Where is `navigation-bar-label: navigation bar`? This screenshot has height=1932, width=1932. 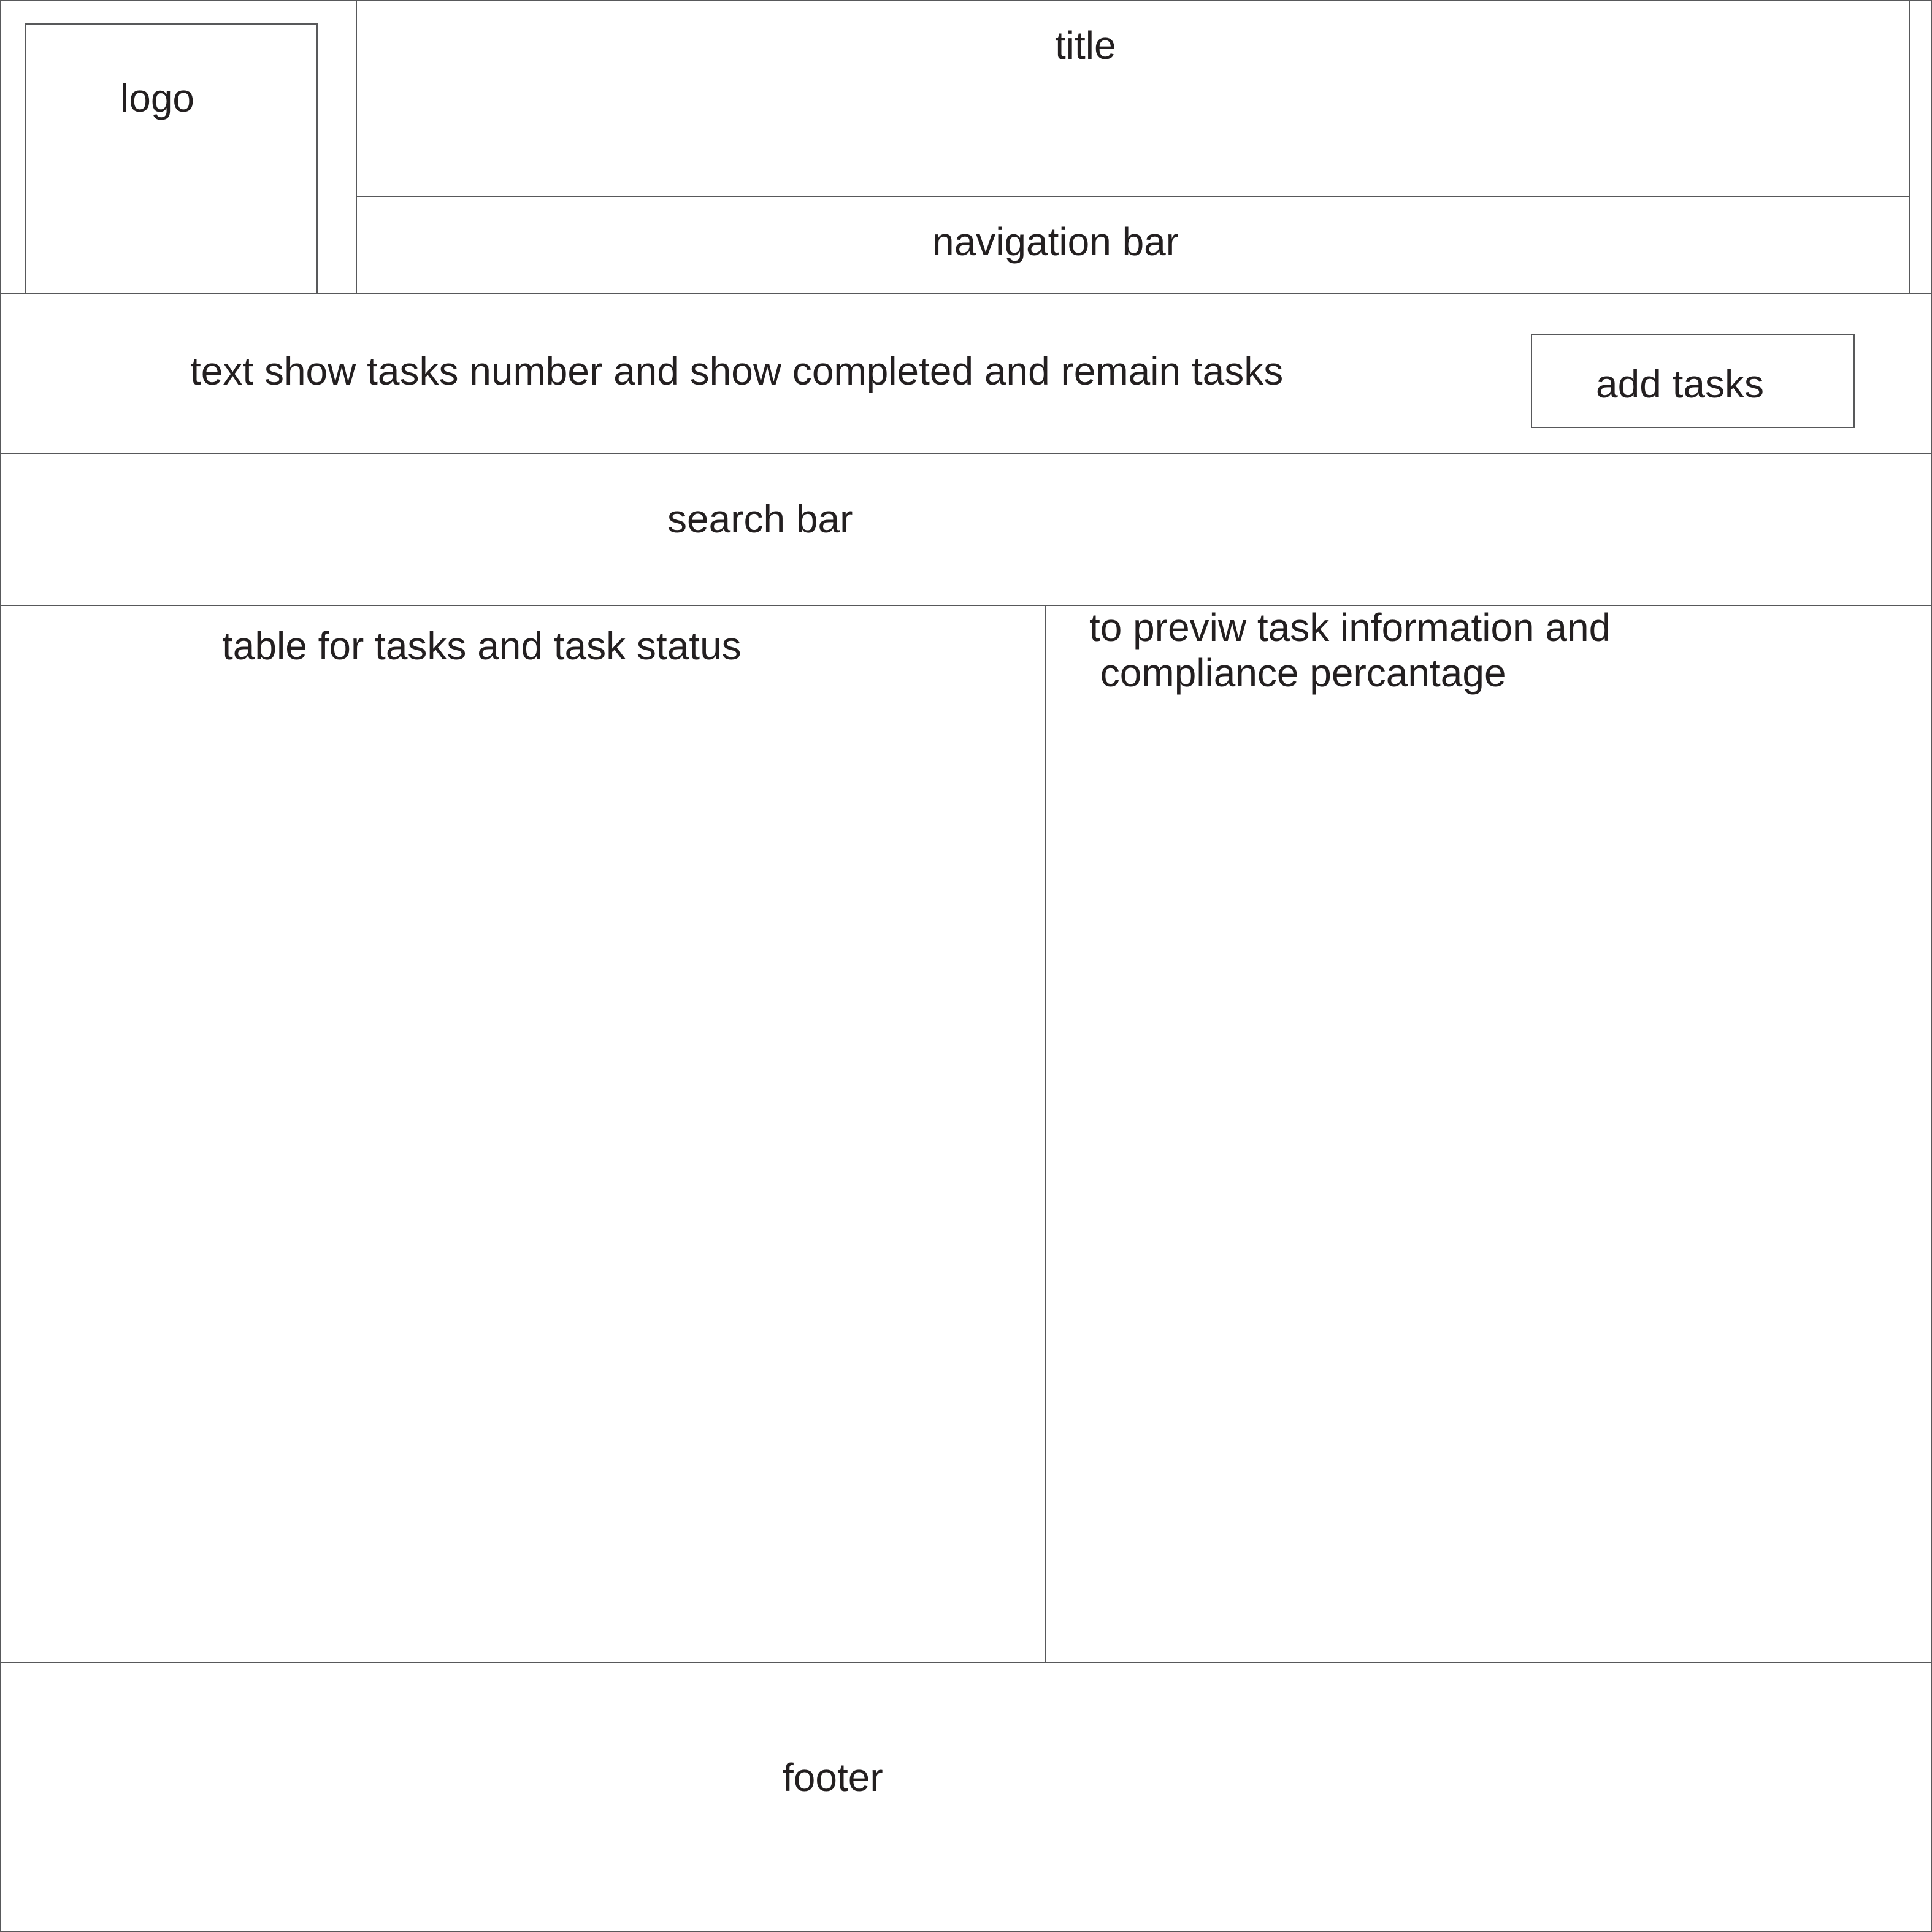
navigation-bar-label: navigation bar is located at coordinates (1055, 242).